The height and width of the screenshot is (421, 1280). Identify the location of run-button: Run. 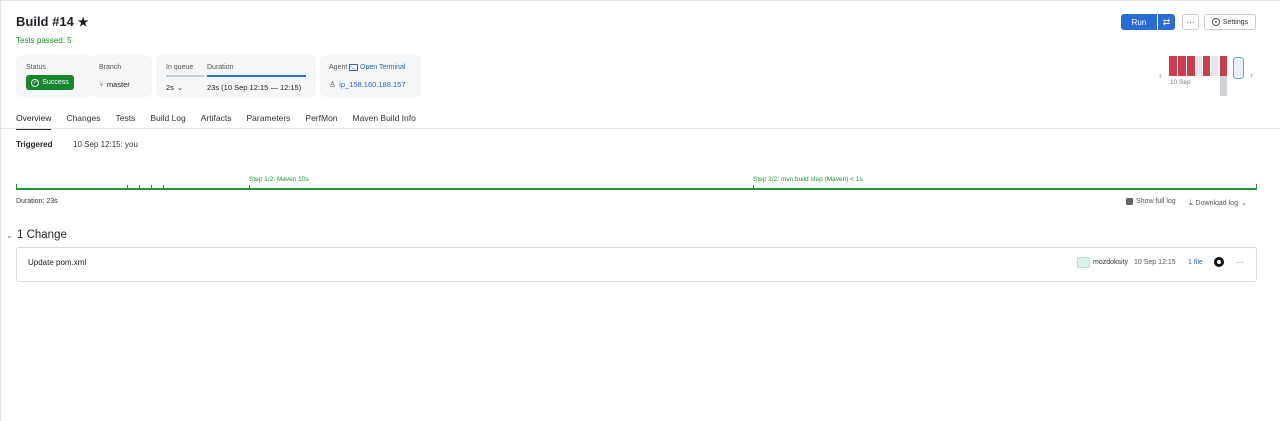
(1139, 22).